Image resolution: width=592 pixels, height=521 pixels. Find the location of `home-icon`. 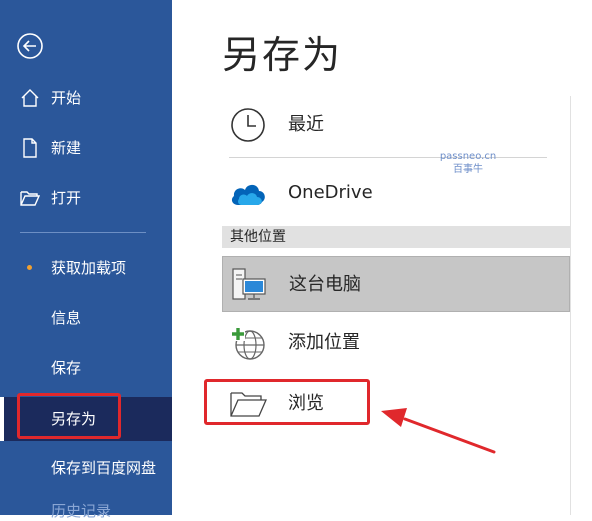

home-icon is located at coordinates (30, 98).